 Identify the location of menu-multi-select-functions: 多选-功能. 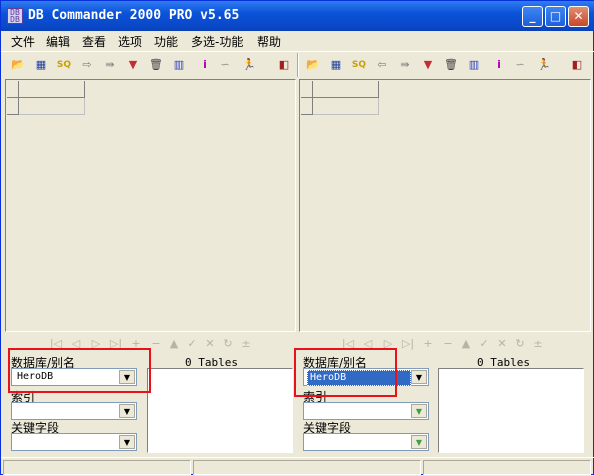
(217, 41).